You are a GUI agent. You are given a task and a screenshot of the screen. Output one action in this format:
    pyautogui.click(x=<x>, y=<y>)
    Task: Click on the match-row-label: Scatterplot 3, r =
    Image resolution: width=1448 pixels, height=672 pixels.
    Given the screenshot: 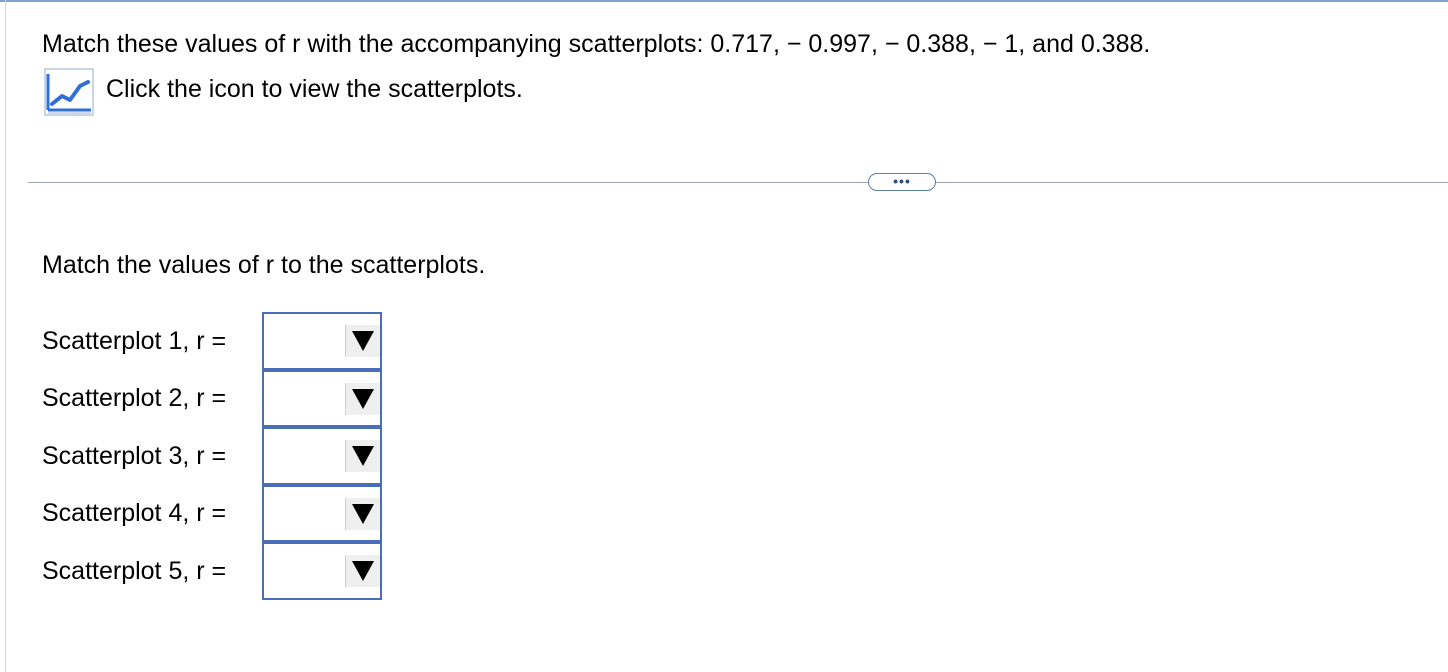 What is the action you would take?
    pyautogui.click(x=134, y=455)
    